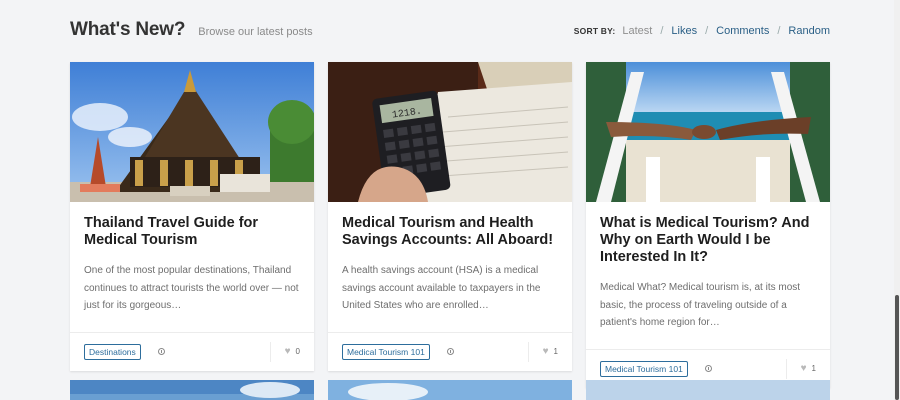 The image size is (900, 400). I want to click on page-scrollbar, so click(897, 200).